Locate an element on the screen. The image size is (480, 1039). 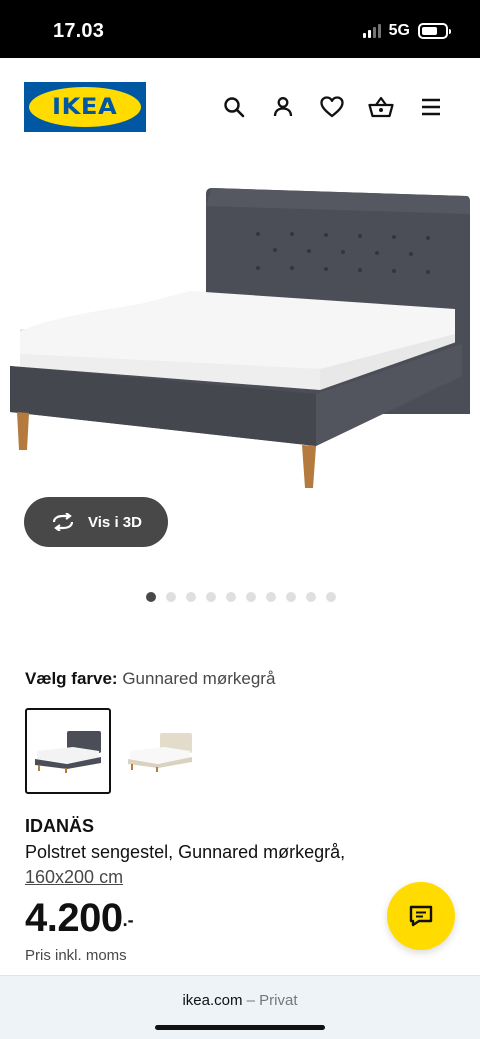
logo-text: IKEA is located at coordinates (85, 107).